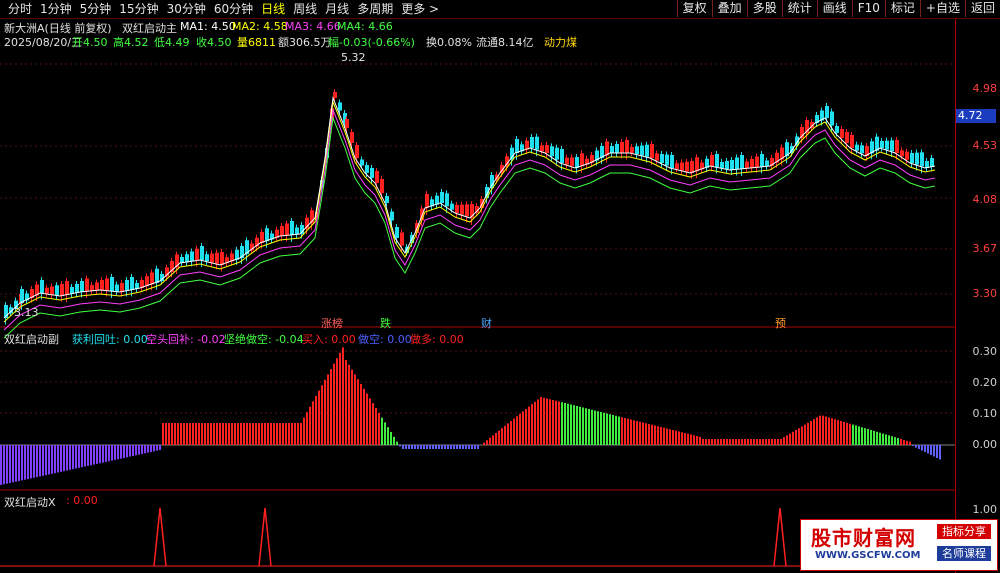 The image size is (1000, 573). I want to click on period-tab: 15分钟, so click(138, 9).